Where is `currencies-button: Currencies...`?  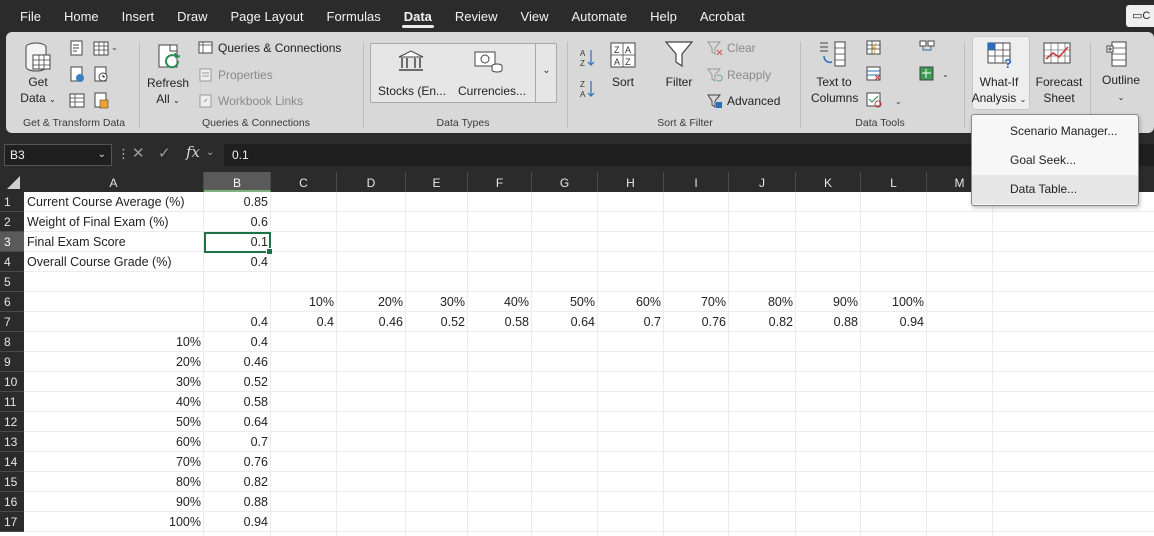 currencies-button: Currencies... is located at coordinates (492, 91).